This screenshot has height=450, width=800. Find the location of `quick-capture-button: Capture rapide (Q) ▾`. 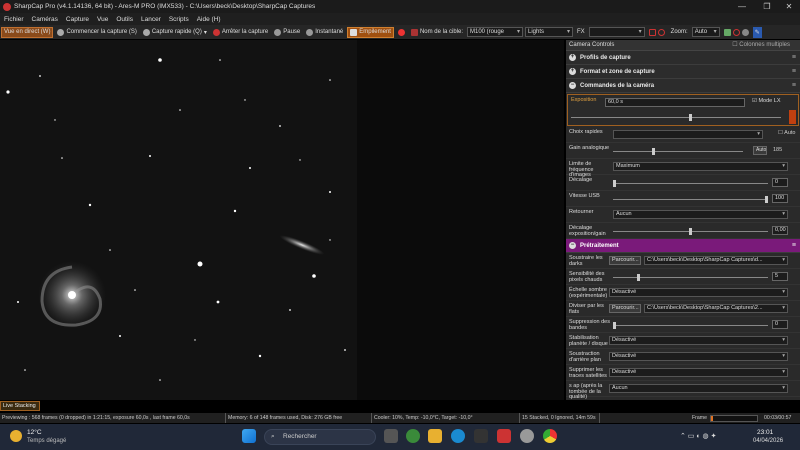

quick-capture-button: Capture rapide (Q) ▾ is located at coordinates (175, 32).